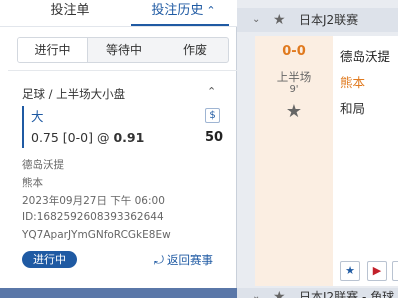 The width and height of the screenshot is (398, 298). I want to click on play-icon: ▶, so click(377, 270).